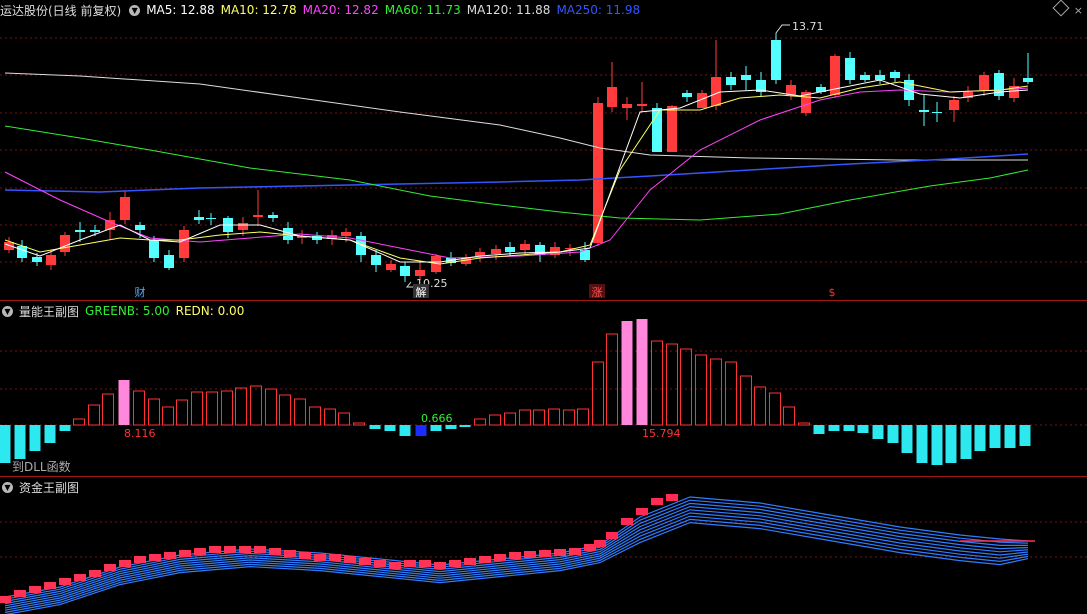 Image resolution: width=1087 pixels, height=614 pixels. What do you see at coordinates (258, 10) in the screenshot?
I see `ma-label: MA10: 12.78` at bounding box center [258, 10].